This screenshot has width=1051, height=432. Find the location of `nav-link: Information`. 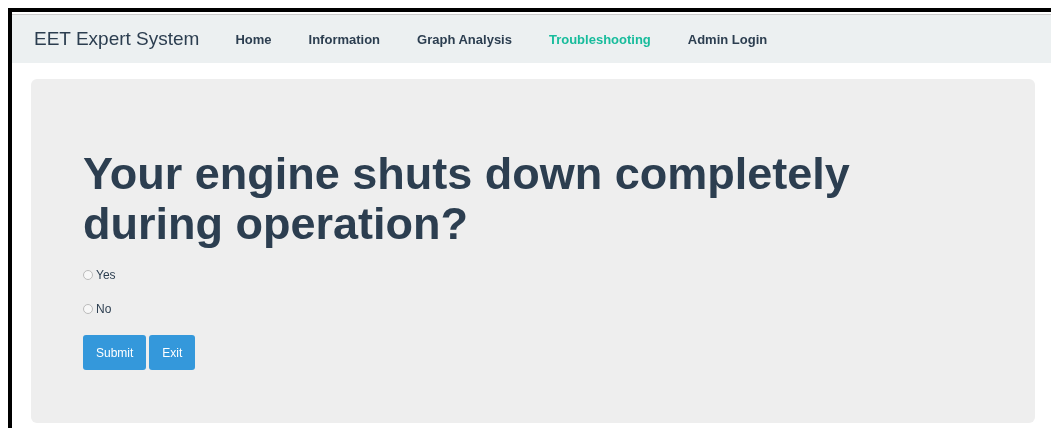

nav-link: Information is located at coordinates (344, 39).